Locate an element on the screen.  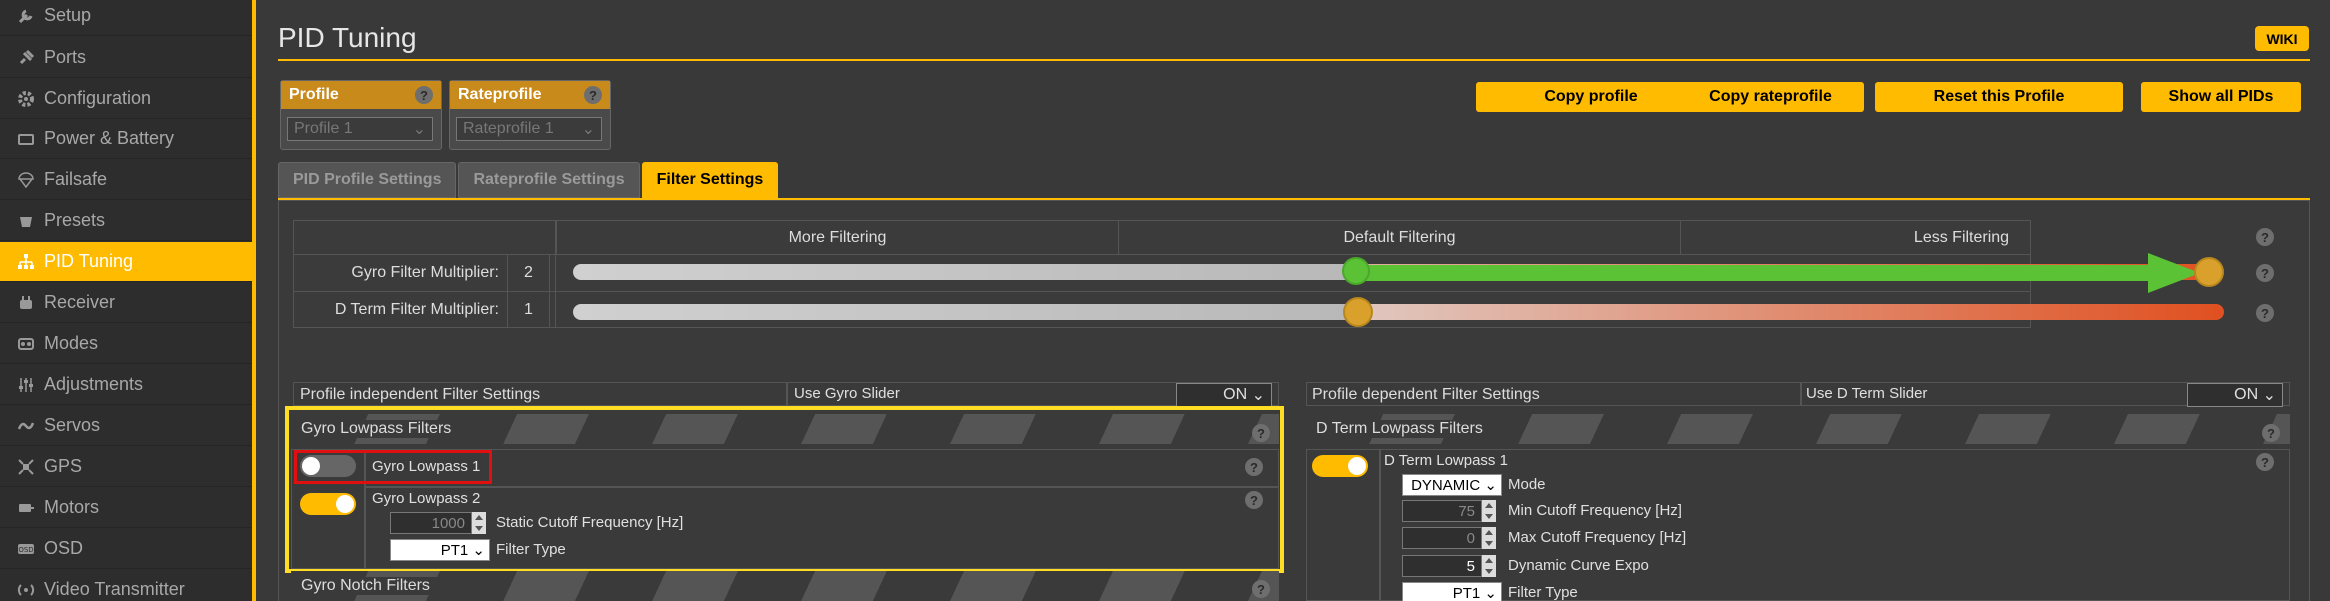
sidebar-item-label: Video Transmitter is located at coordinates (114, 589).